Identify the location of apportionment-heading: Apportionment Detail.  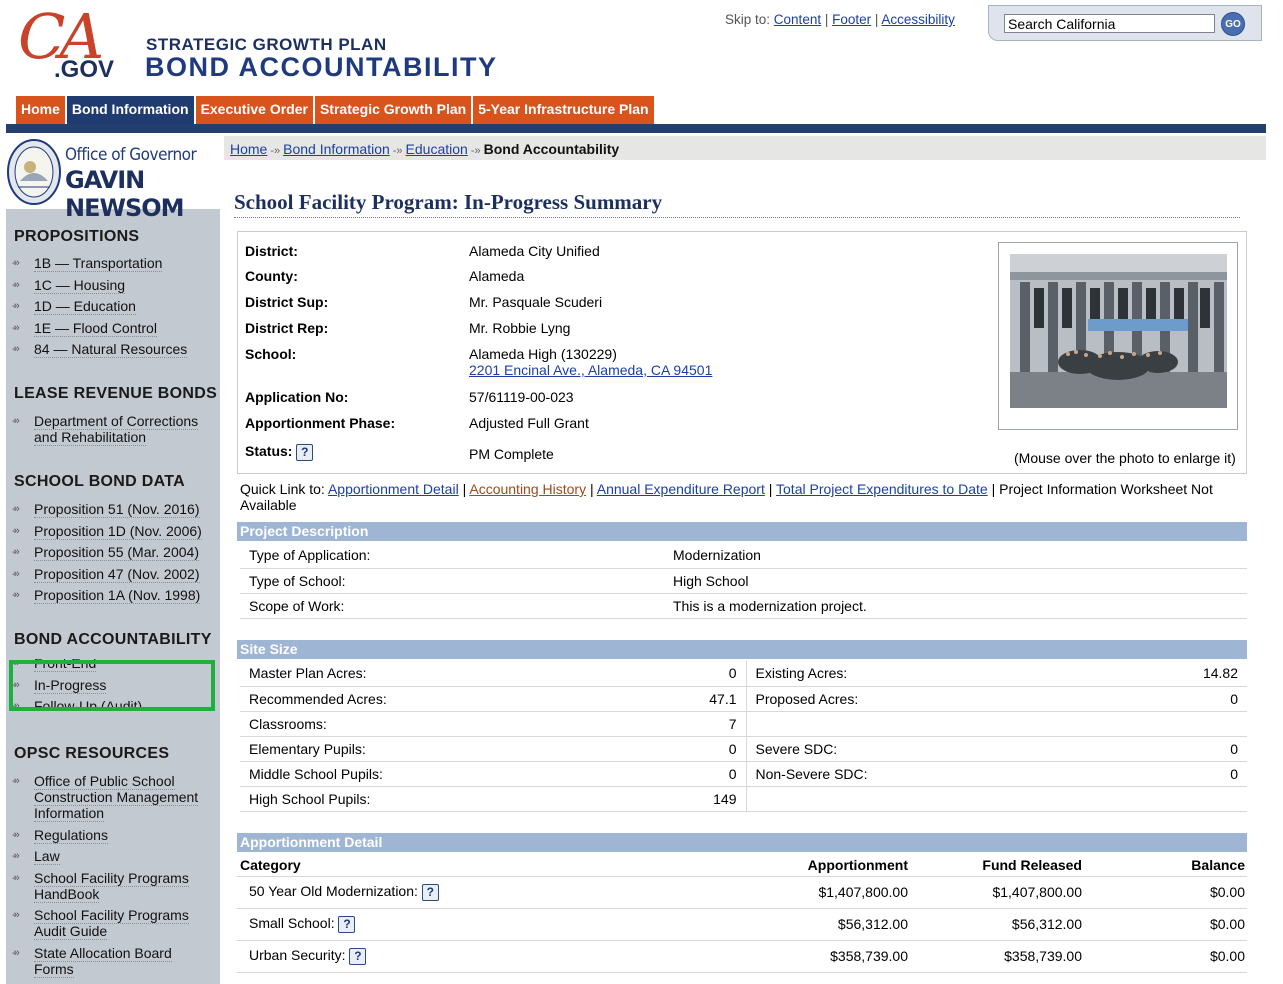
(742, 842).